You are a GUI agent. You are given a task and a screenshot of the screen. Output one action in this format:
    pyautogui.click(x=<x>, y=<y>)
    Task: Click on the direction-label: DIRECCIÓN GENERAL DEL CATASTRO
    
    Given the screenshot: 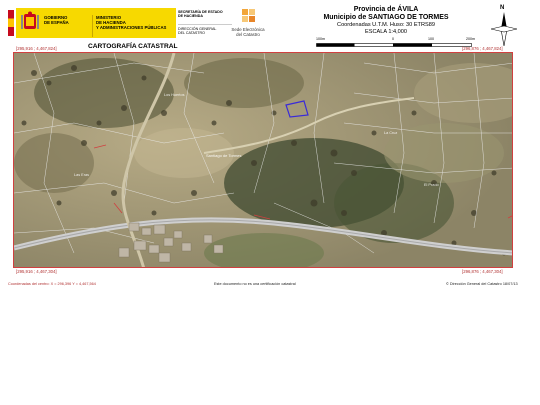 What is the action you would take?
    pyautogui.click(x=197, y=31)
    